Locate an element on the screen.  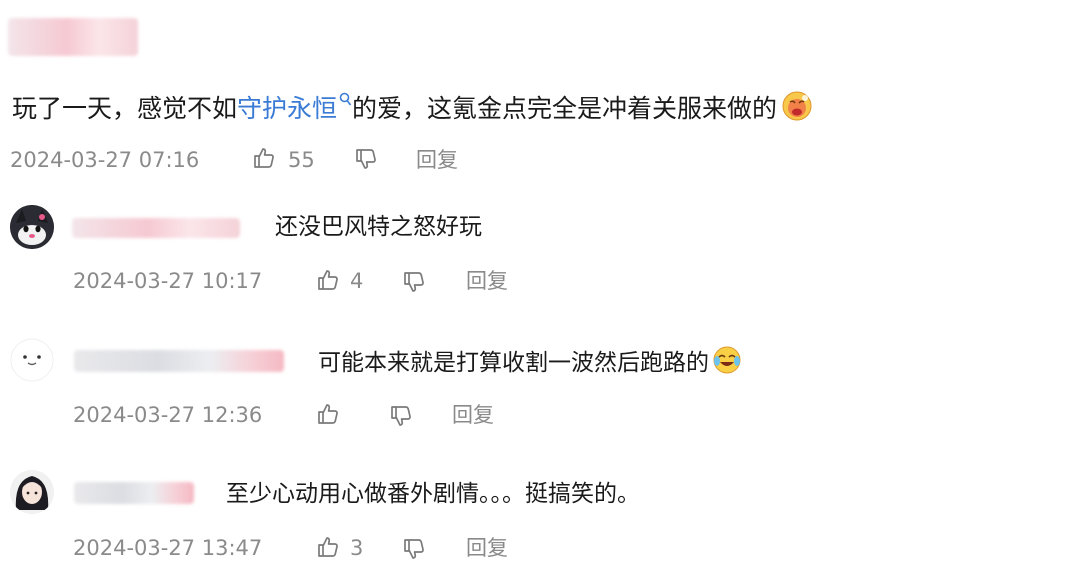
like-count: 55 is located at coordinates (301, 160).